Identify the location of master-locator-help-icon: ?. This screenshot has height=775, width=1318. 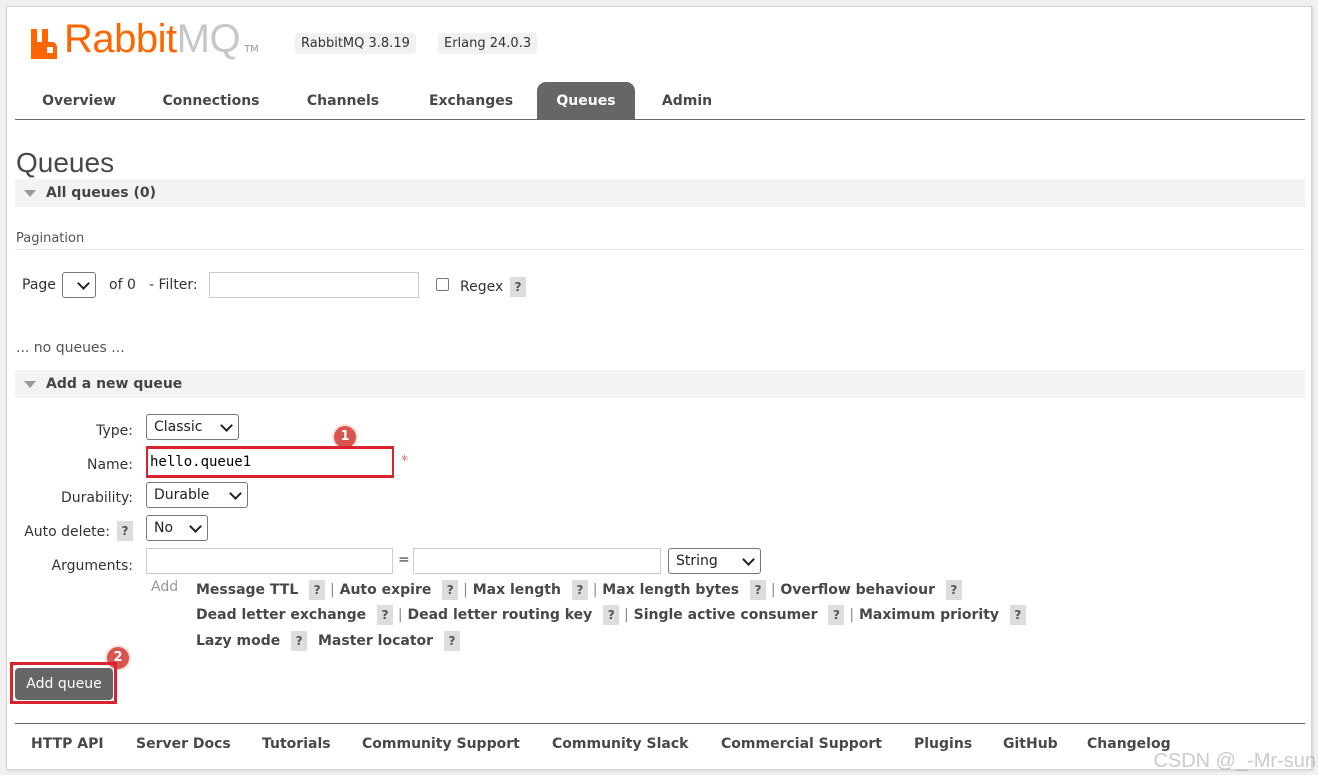
(451, 641).